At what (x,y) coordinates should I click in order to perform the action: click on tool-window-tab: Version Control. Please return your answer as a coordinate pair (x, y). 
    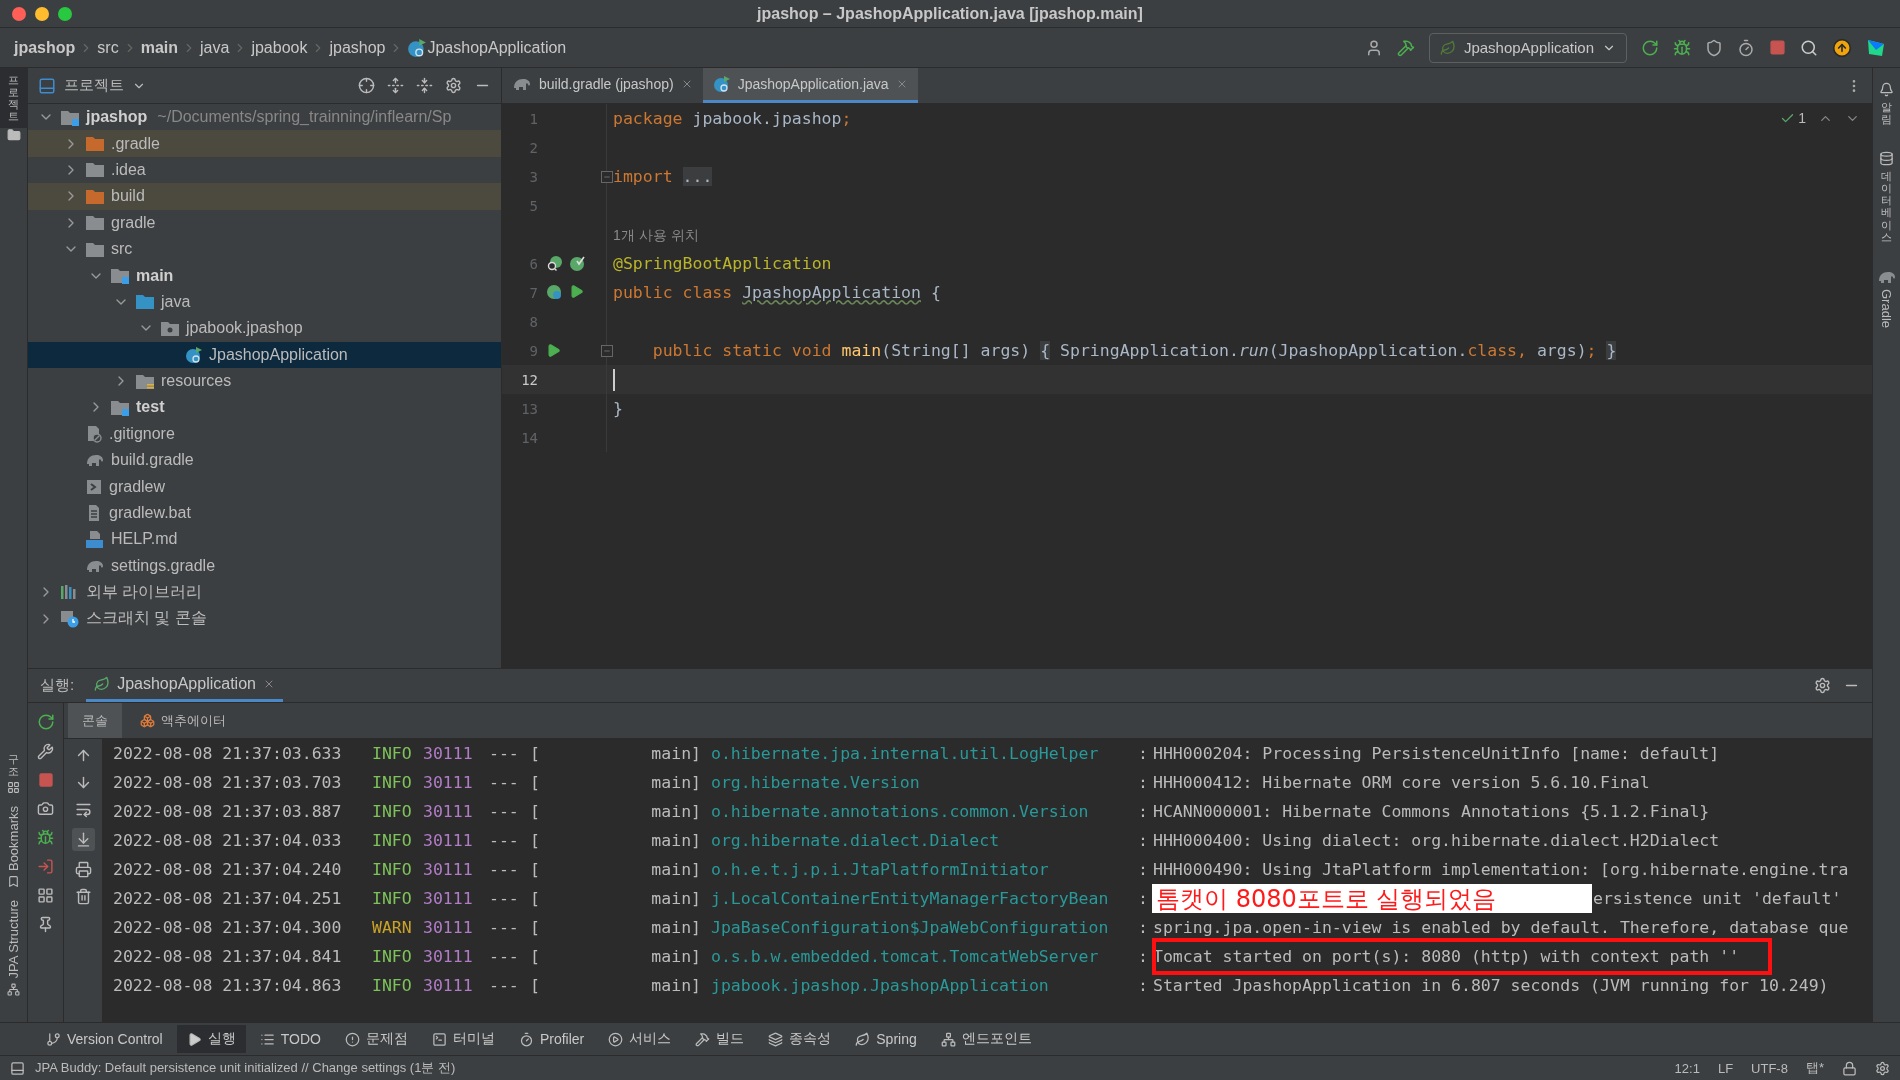
    Looking at the image, I should click on (104, 1039).